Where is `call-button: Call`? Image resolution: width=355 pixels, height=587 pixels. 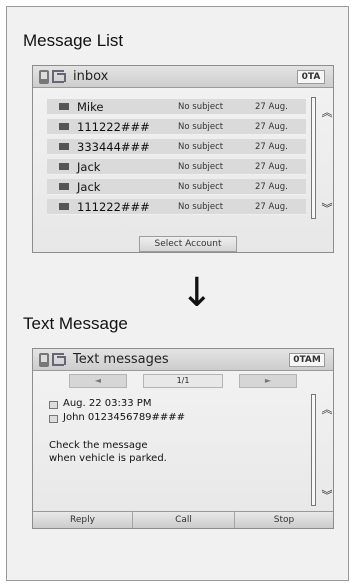 call-button: Call is located at coordinates (184, 519).